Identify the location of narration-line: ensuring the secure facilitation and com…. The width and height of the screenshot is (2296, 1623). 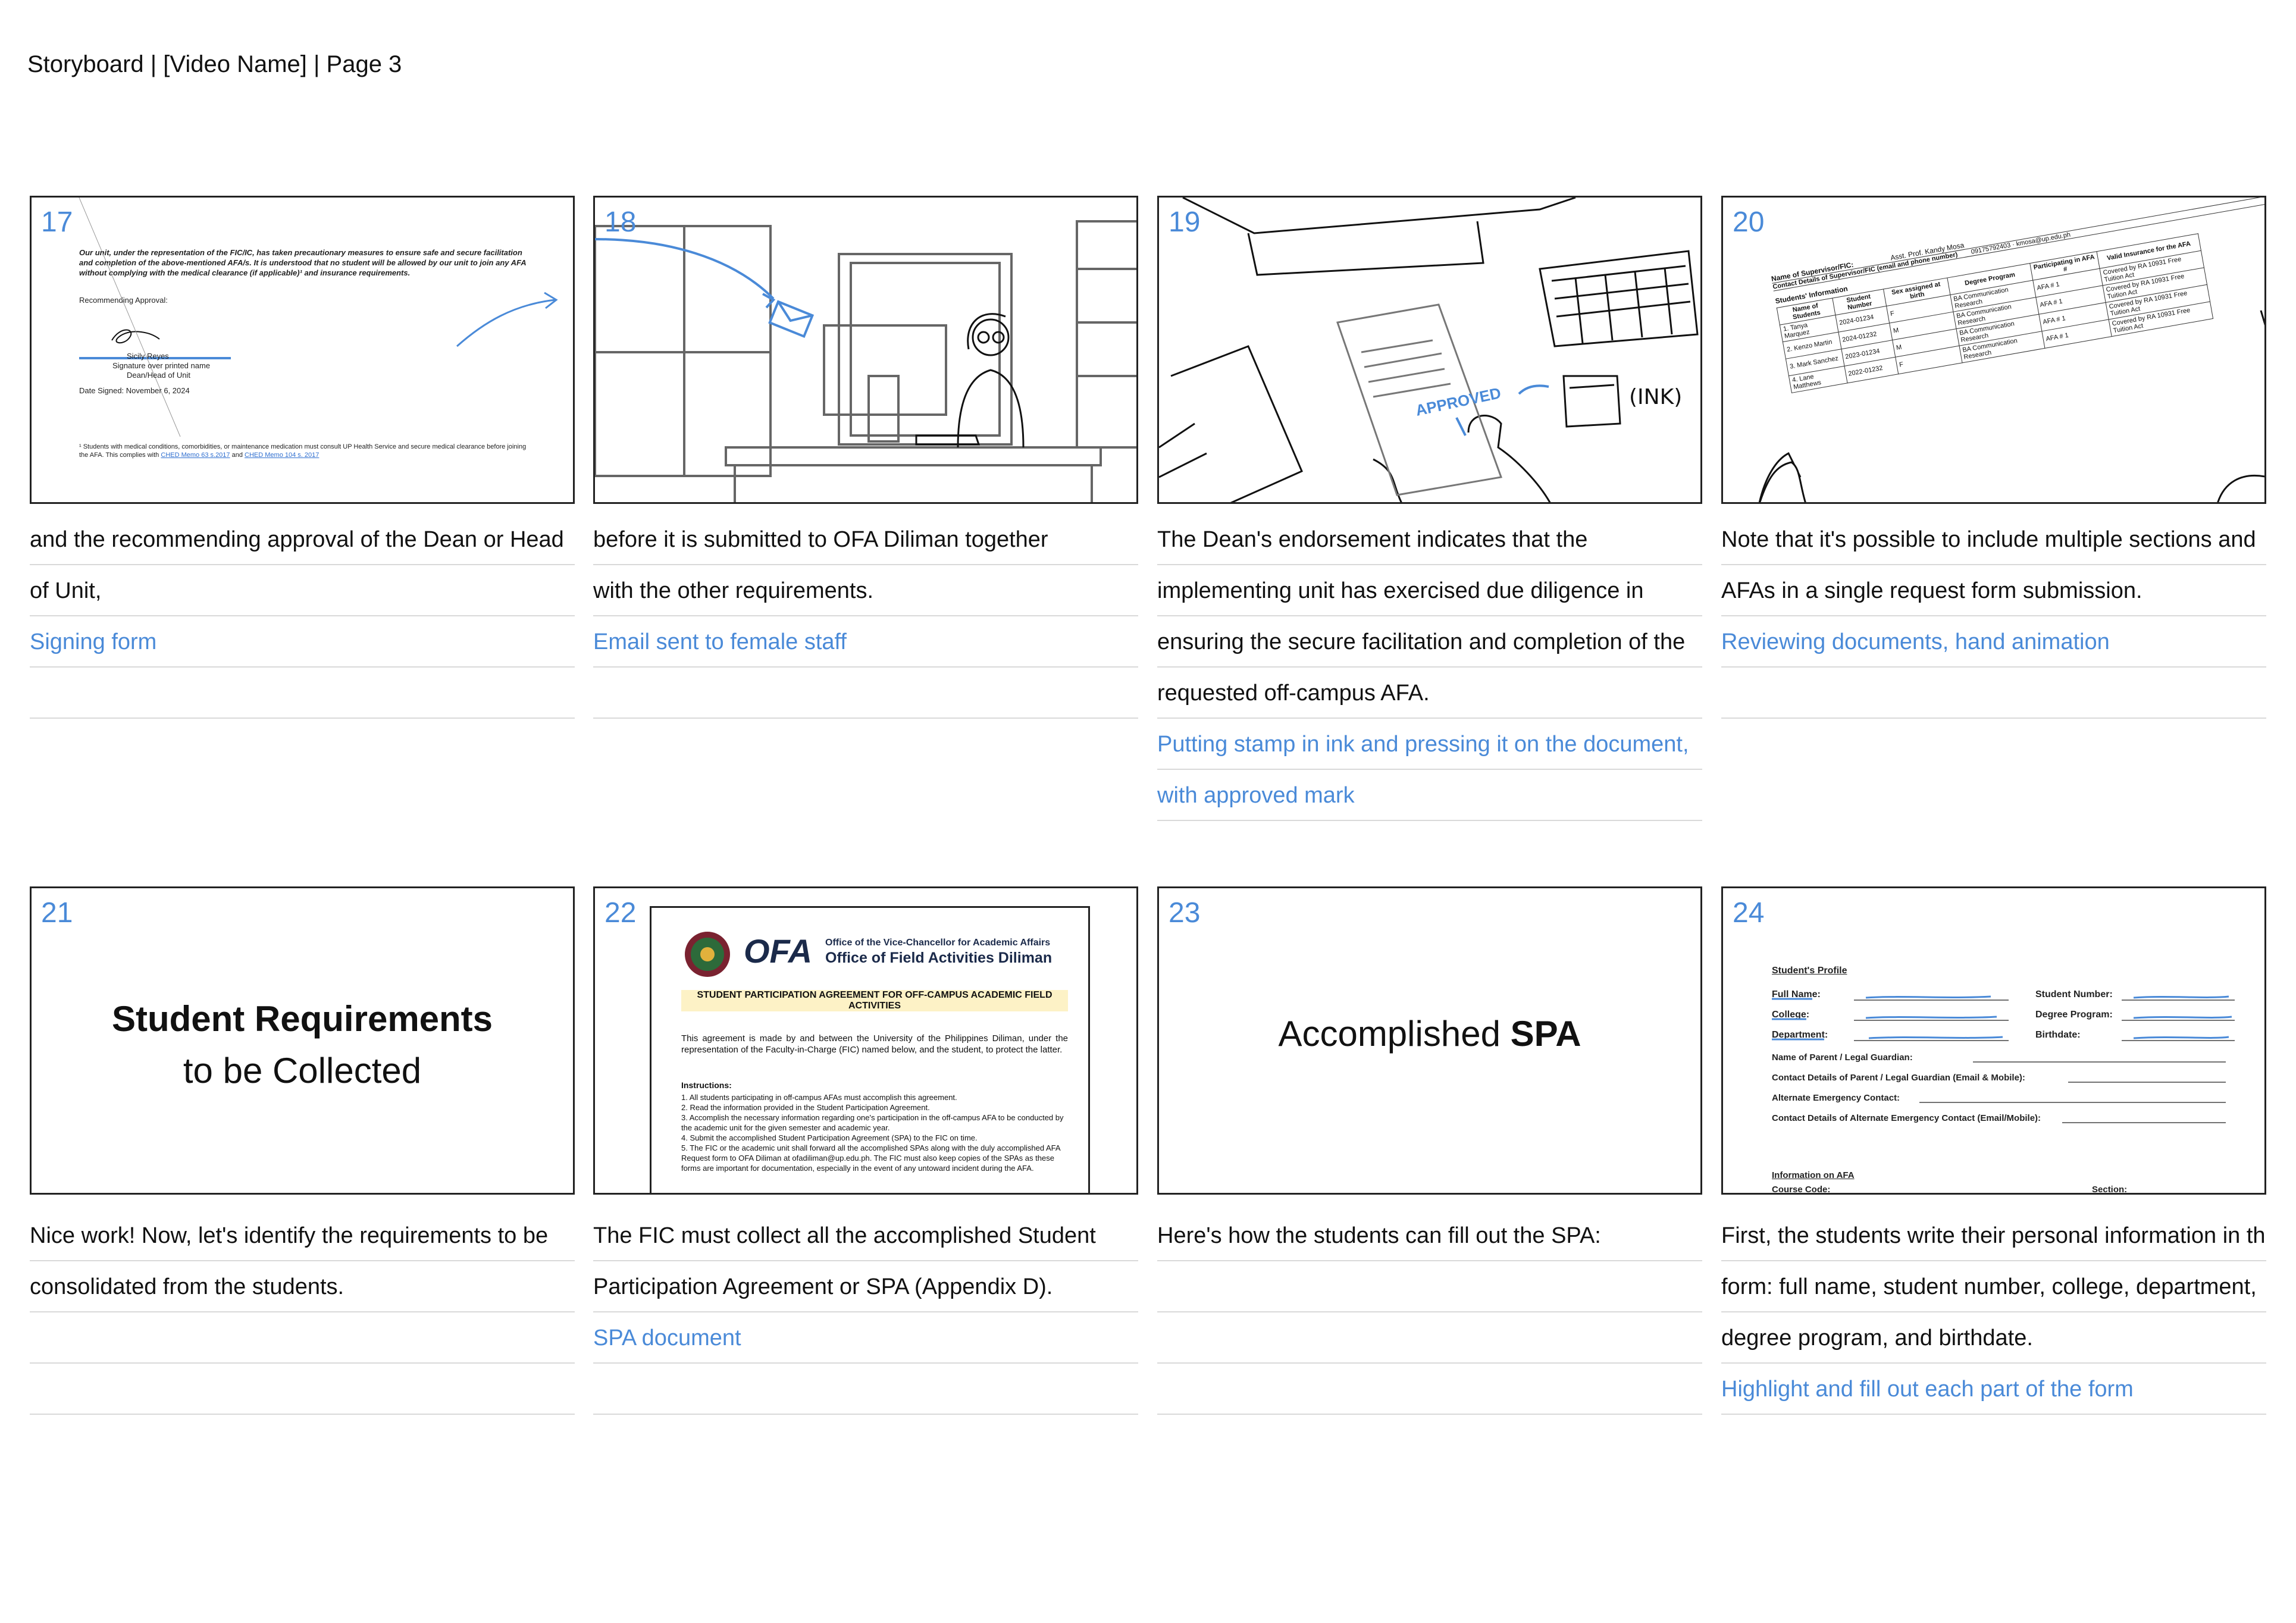
(1429, 642).